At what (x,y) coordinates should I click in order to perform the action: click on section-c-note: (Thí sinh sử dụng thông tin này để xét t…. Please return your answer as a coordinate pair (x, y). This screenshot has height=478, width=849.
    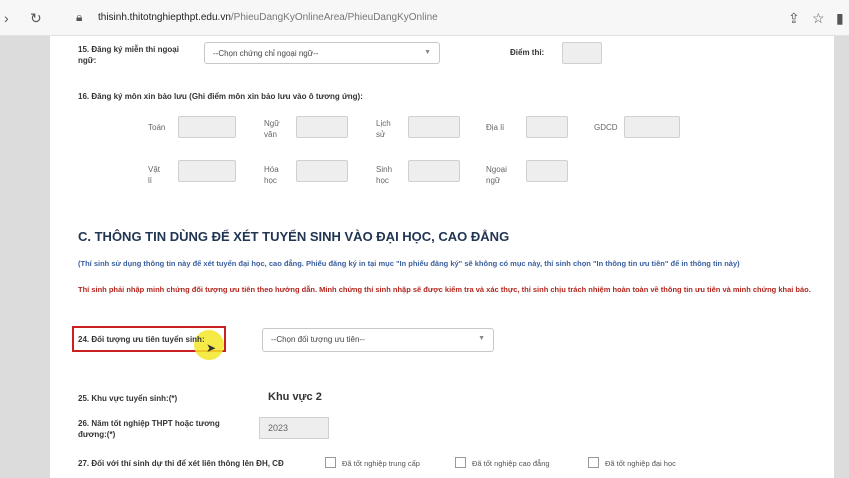
    Looking at the image, I should click on (409, 263).